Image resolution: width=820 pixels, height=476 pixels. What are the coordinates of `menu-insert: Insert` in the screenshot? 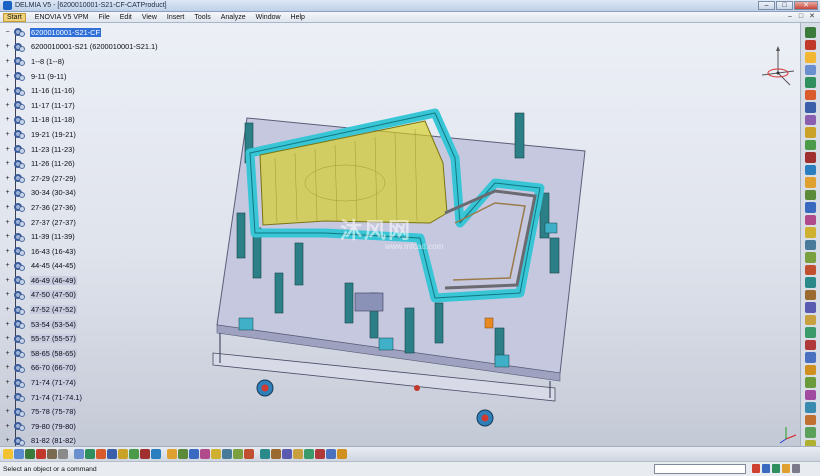 It's located at (176, 17).